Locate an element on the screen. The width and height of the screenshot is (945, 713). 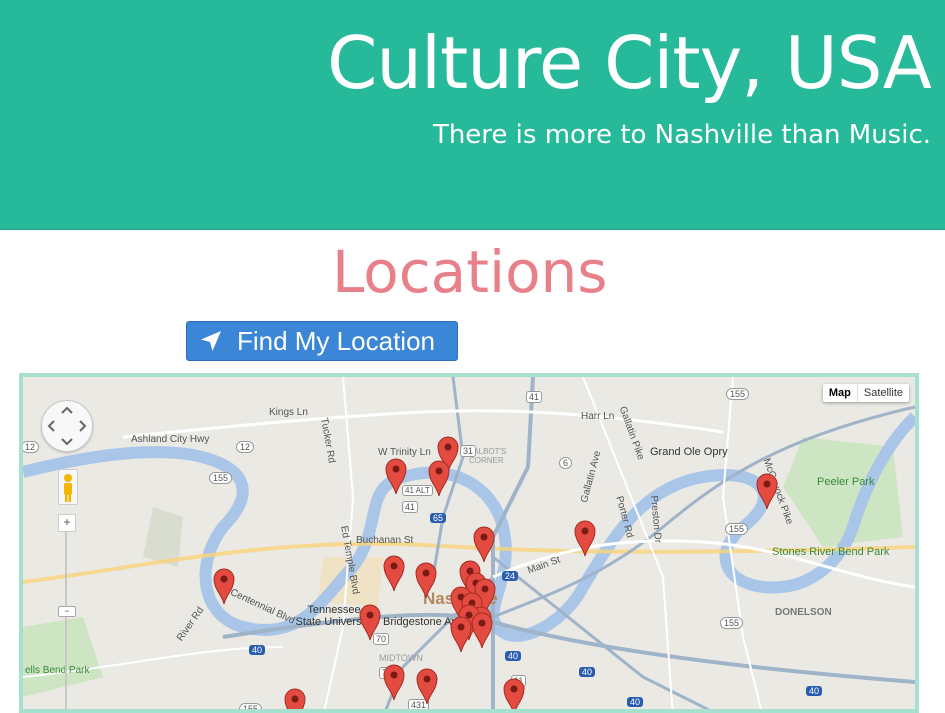
location-arrow-icon is located at coordinates (211, 341).